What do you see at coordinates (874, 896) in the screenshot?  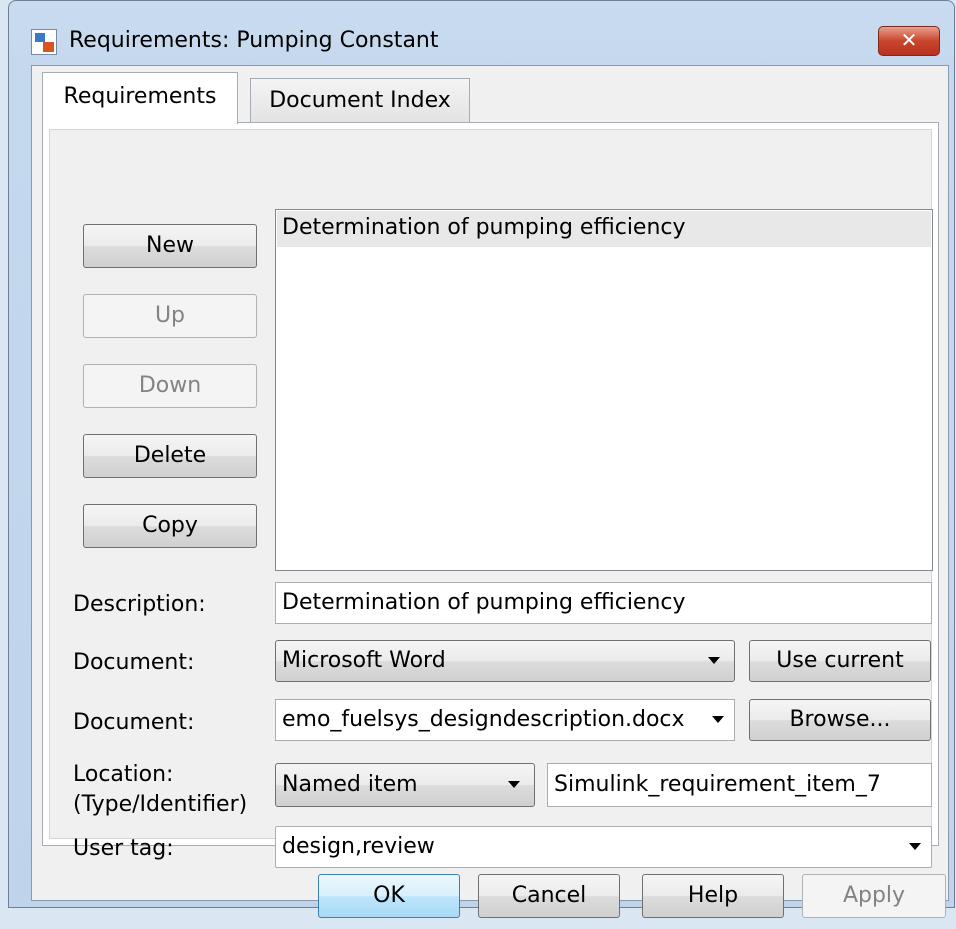 I see `apply-button: Apply` at bounding box center [874, 896].